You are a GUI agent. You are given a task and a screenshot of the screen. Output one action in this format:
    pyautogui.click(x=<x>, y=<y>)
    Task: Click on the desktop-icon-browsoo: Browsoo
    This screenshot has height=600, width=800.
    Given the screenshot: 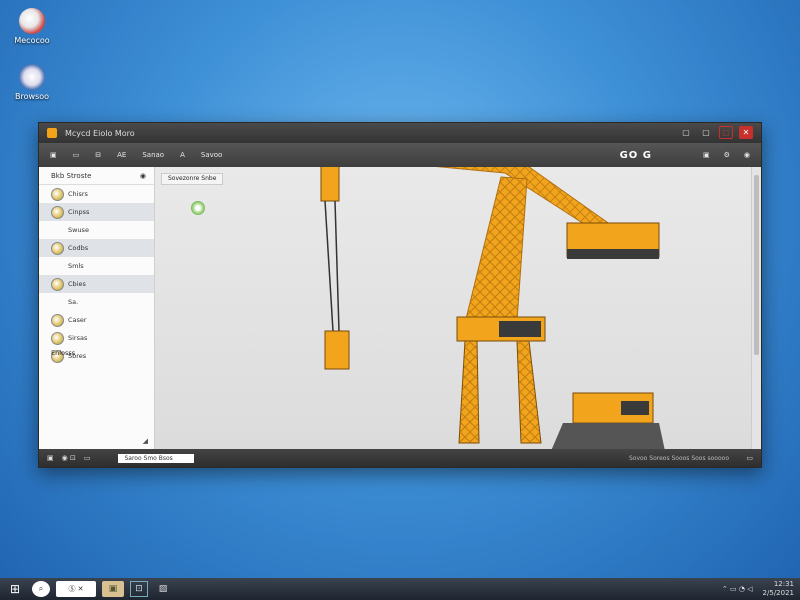 What is the action you would take?
    pyautogui.click(x=32, y=82)
    